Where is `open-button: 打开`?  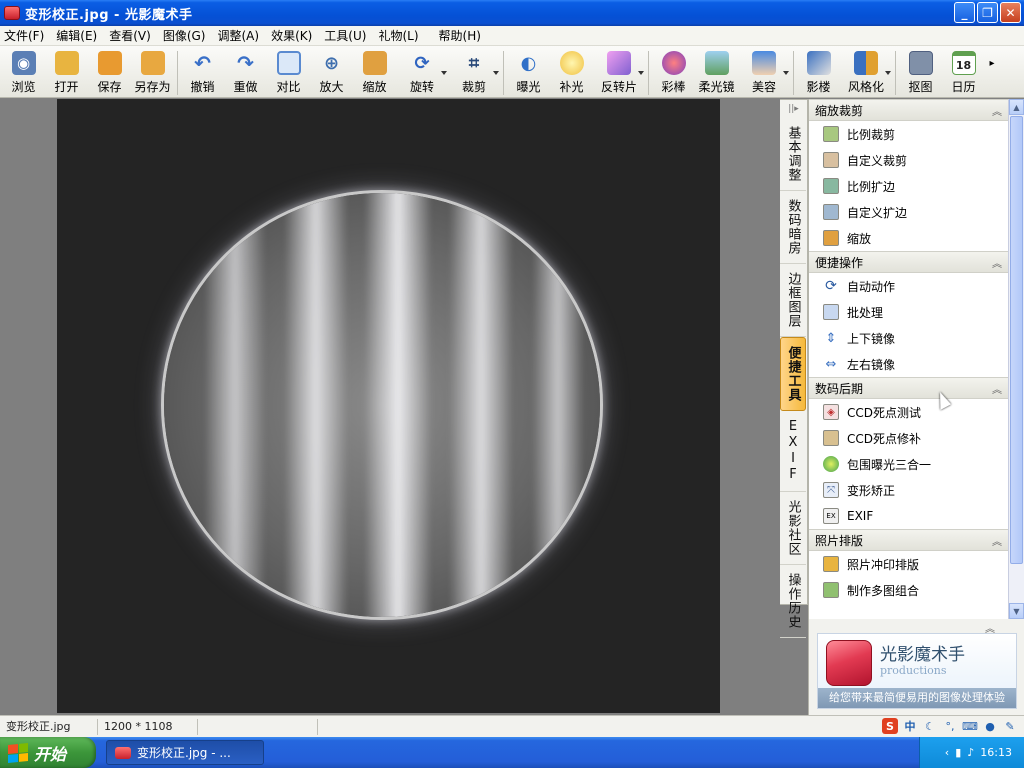 open-button: 打开 is located at coordinates (66, 72).